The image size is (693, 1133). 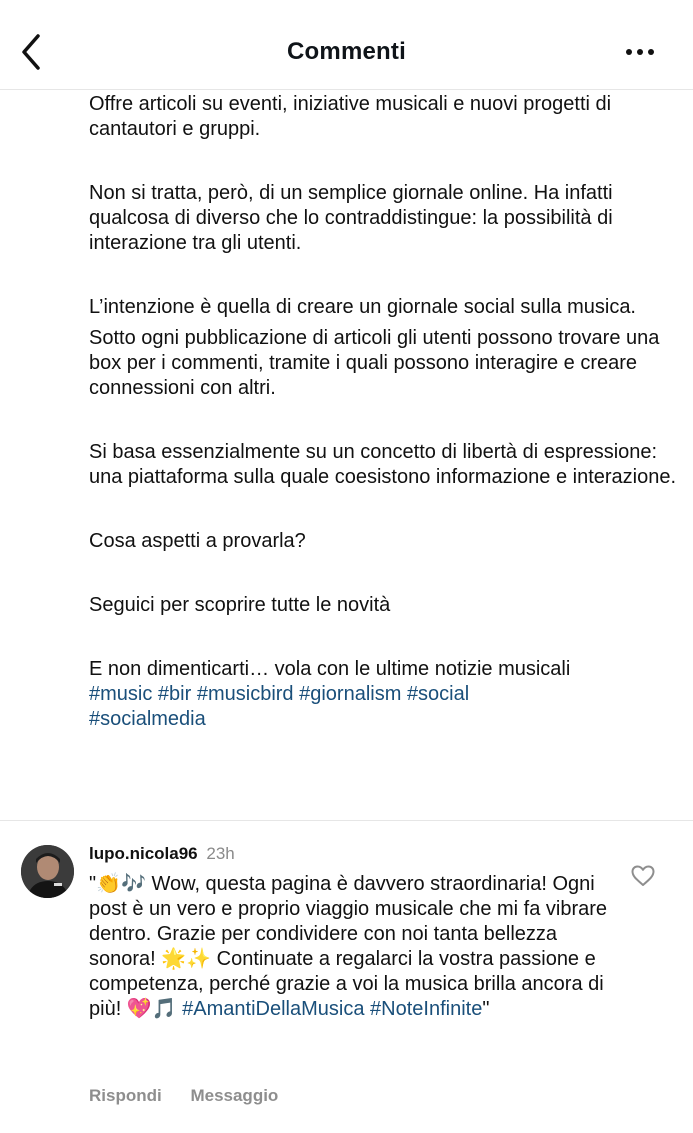 What do you see at coordinates (234, 1095) in the screenshot?
I see `message-button: Messaggio` at bounding box center [234, 1095].